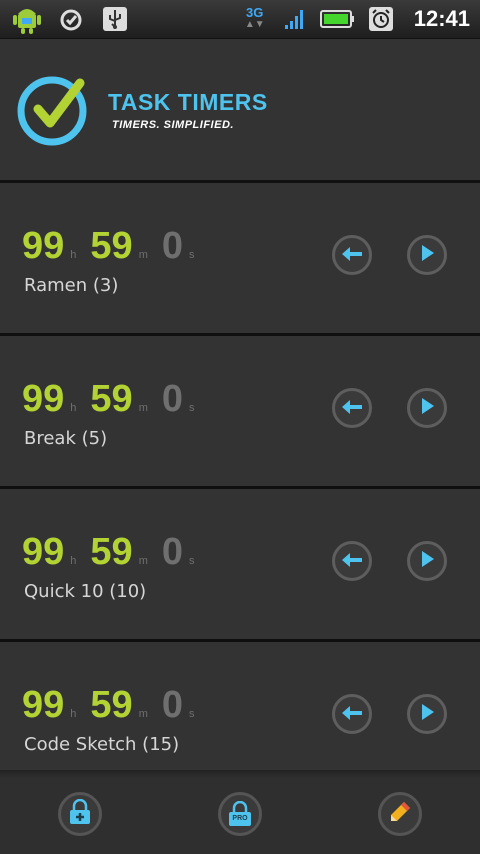 This screenshot has height=854, width=480. I want to click on pencil-icon, so click(400, 814).